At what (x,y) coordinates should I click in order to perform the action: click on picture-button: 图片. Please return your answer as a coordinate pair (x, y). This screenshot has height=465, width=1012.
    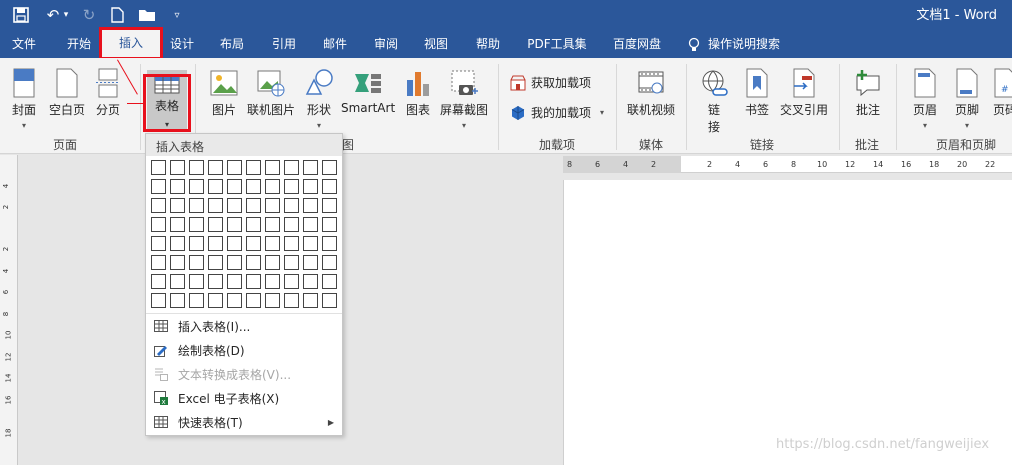
    Looking at the image, I should click on (224, 93).